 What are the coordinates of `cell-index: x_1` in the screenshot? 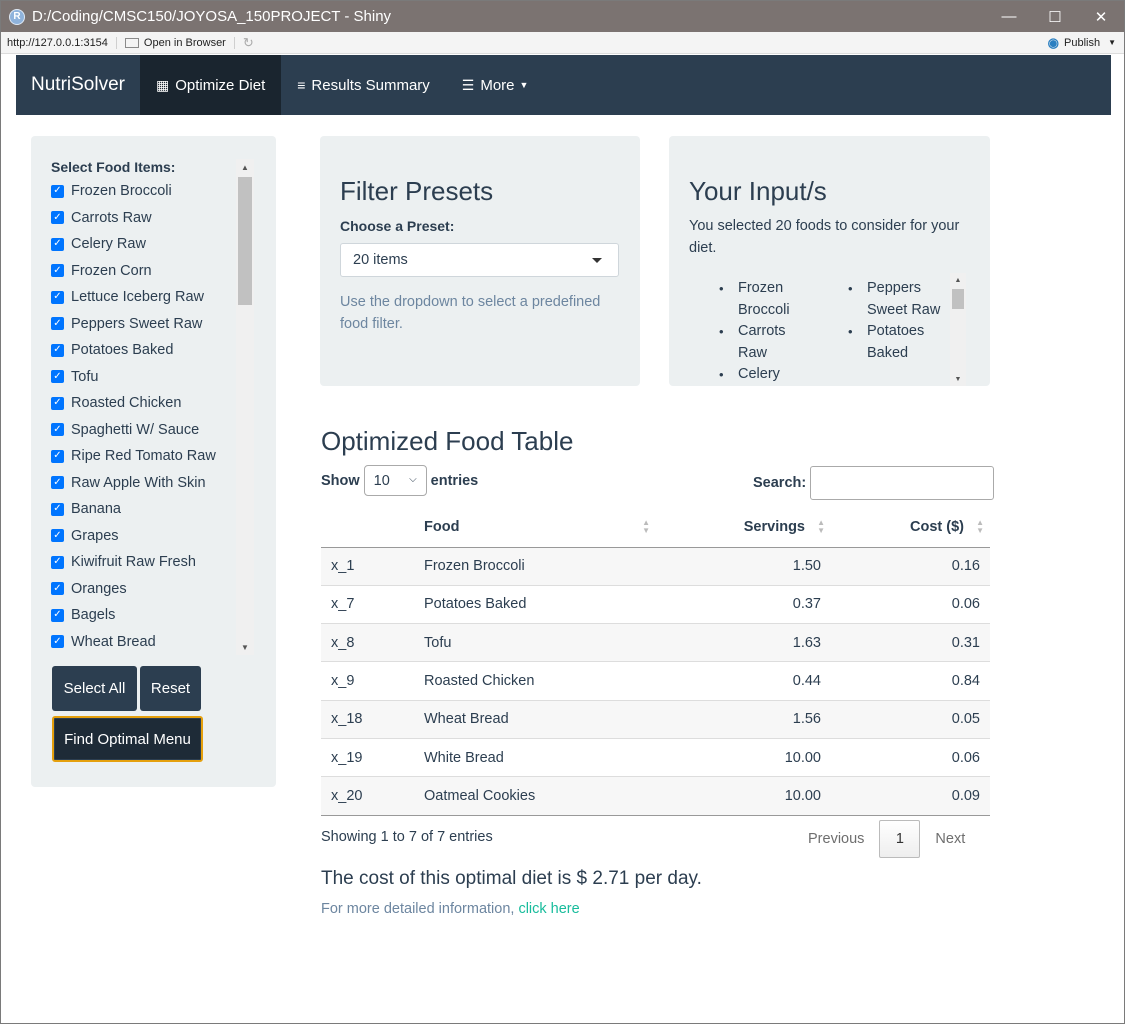 It's located at (372, 566).